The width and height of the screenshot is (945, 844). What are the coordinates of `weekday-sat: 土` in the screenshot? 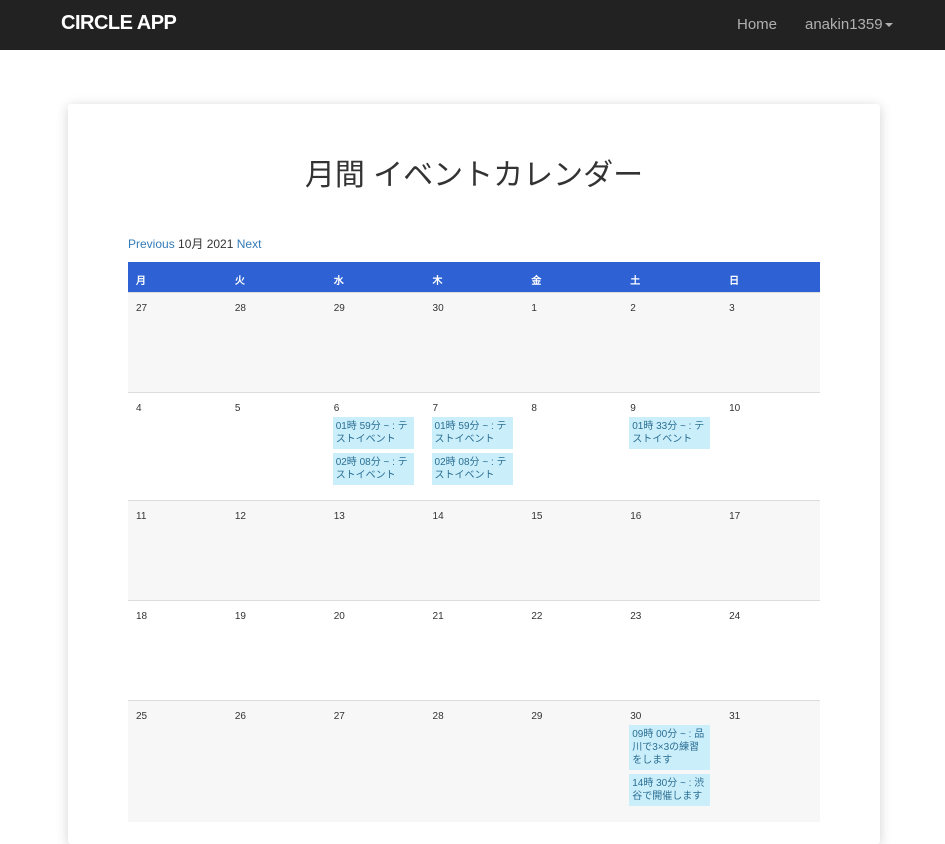 It's located at (635, 281).